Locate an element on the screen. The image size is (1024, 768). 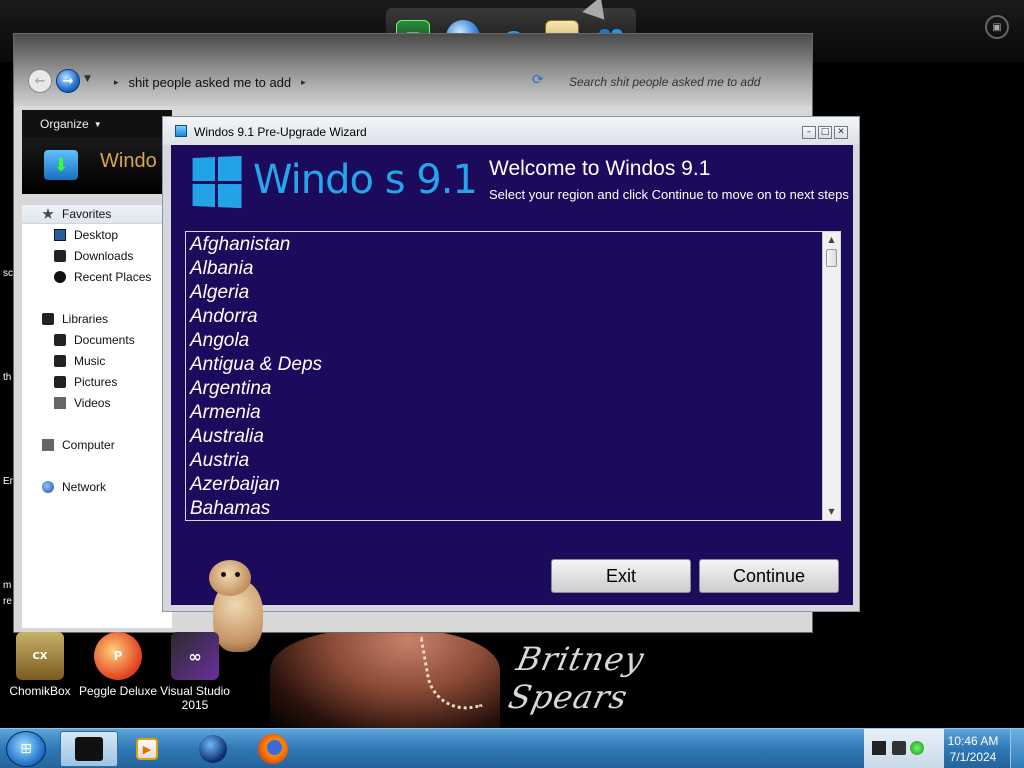
visual-studio-icon: ∞ is located at coordinates (195, 656).